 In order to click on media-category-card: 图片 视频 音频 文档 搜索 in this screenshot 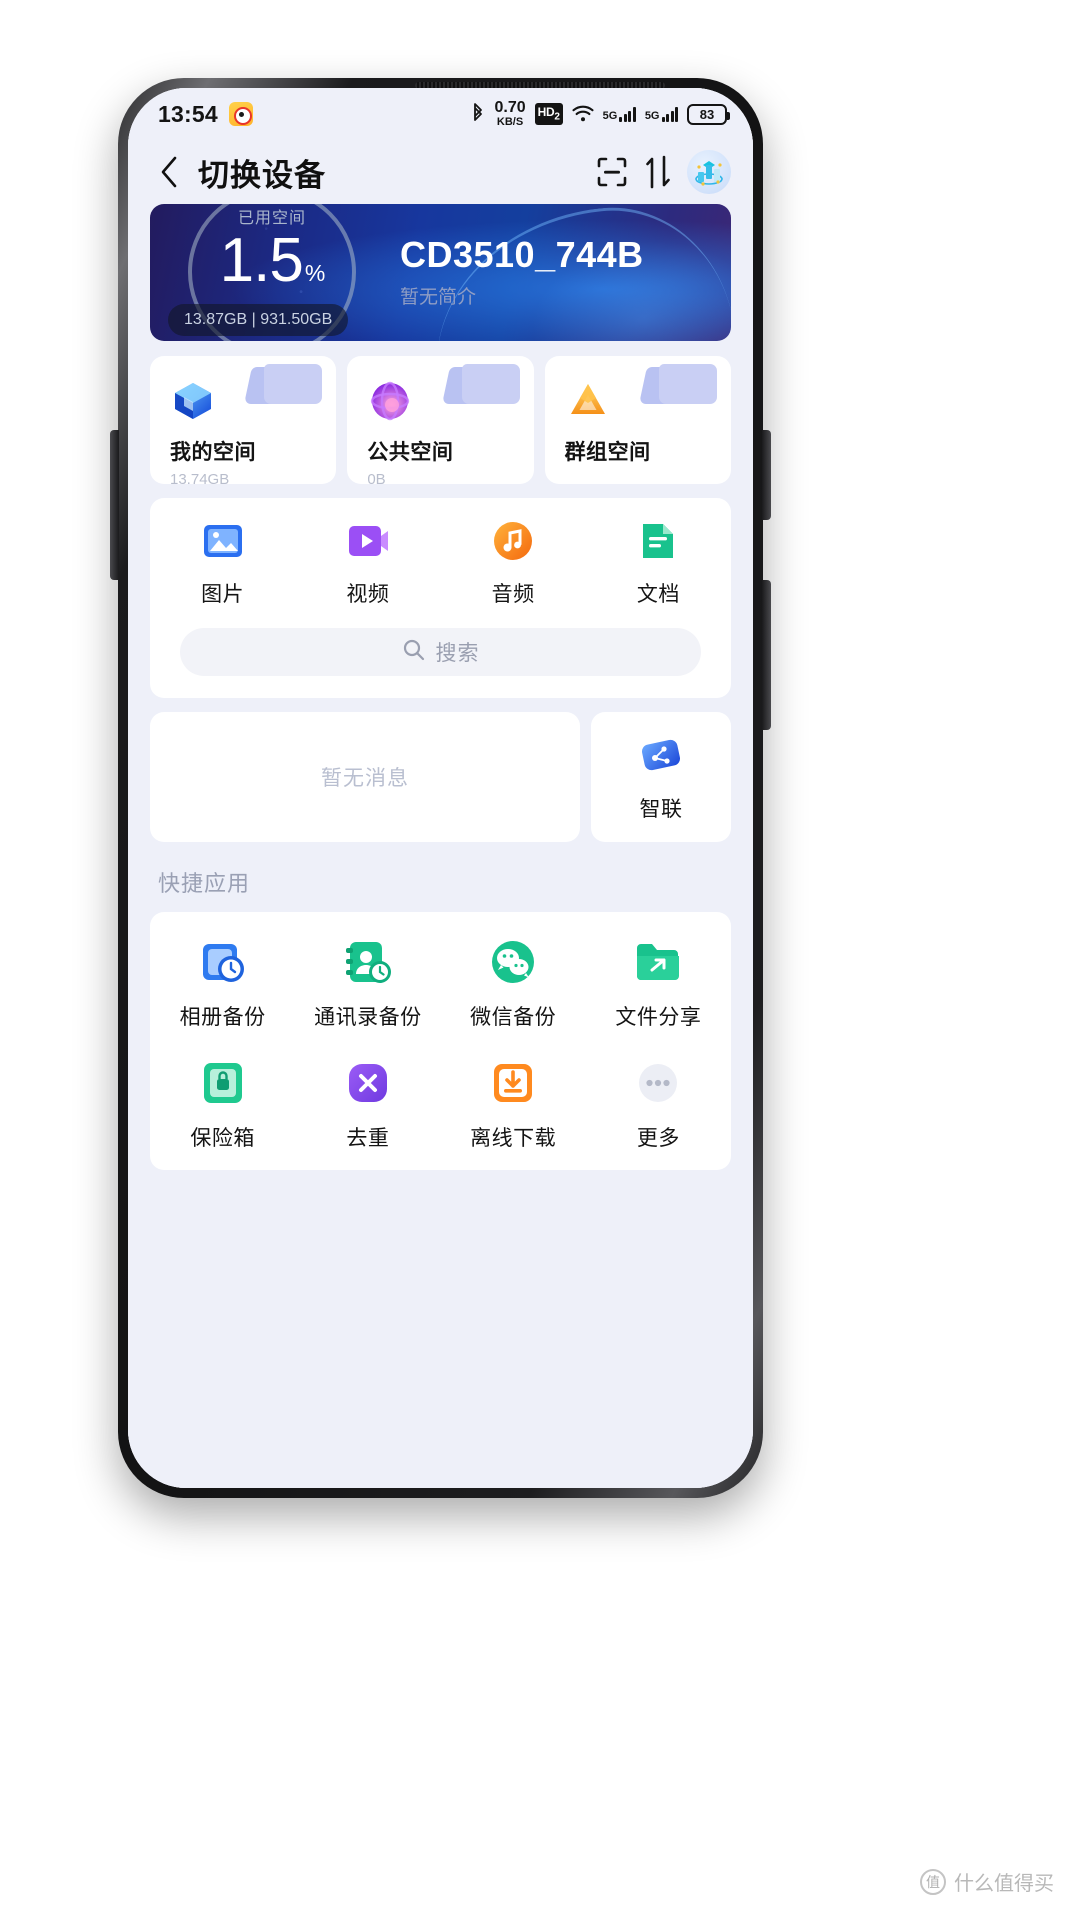, I will do `click(440, 598)`.